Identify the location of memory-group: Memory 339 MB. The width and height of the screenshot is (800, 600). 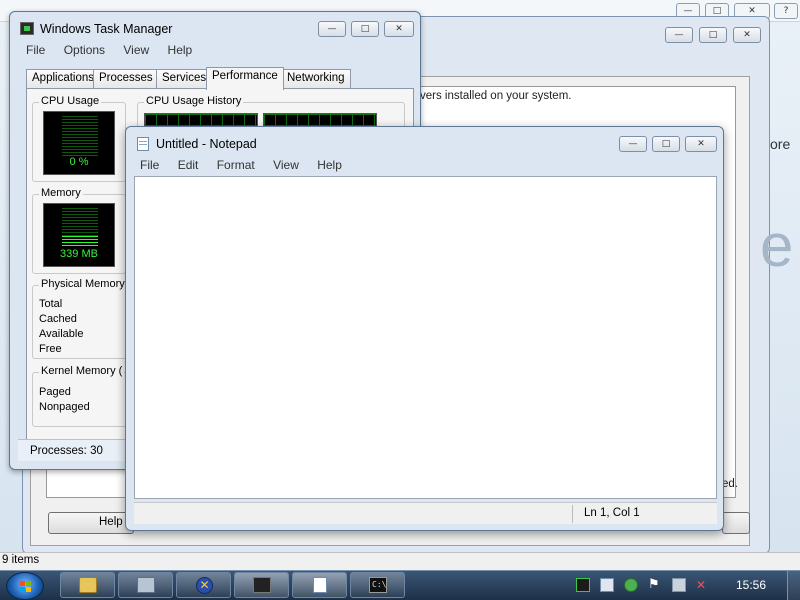
(79, 230).